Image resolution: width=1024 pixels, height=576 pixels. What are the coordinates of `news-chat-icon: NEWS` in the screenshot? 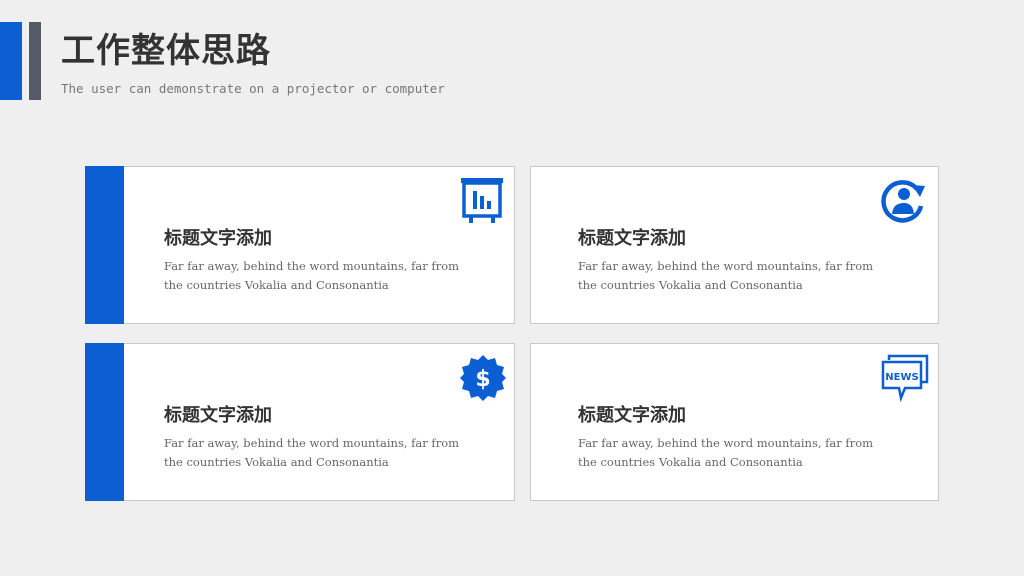 It's located at (905, 378).